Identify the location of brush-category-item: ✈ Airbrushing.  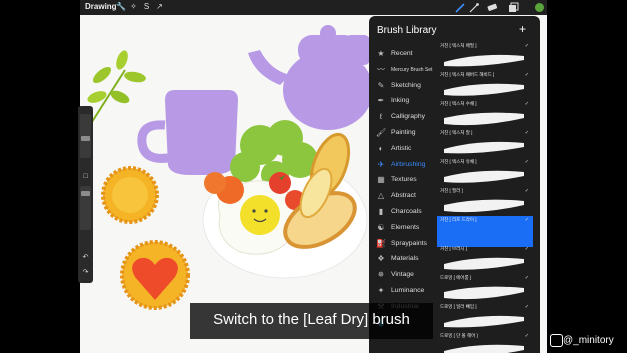
(403, 165).